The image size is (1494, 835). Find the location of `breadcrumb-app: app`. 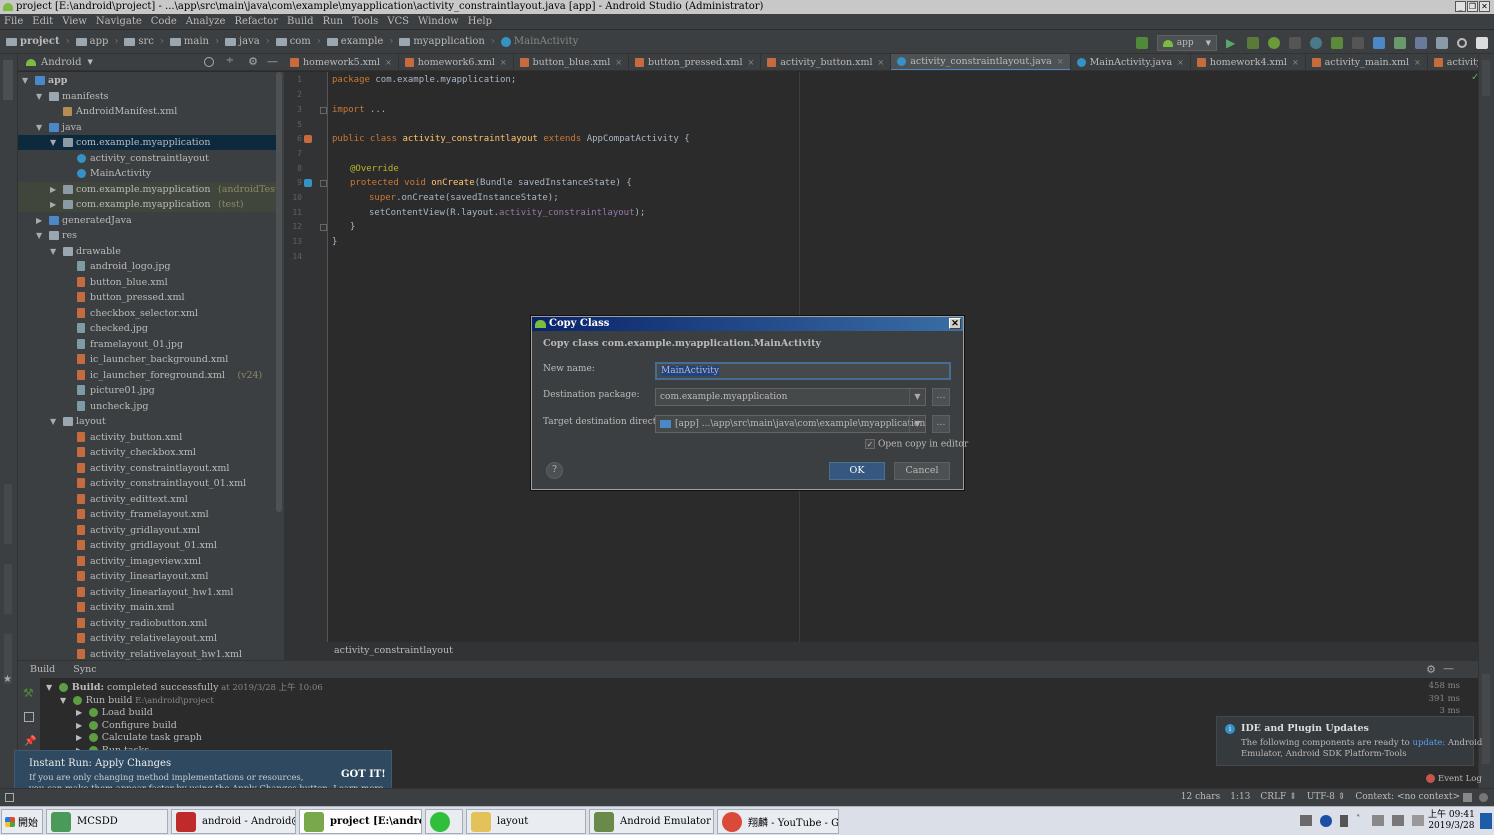

breadcrumb-app: app is located at coordinates (91, 41).